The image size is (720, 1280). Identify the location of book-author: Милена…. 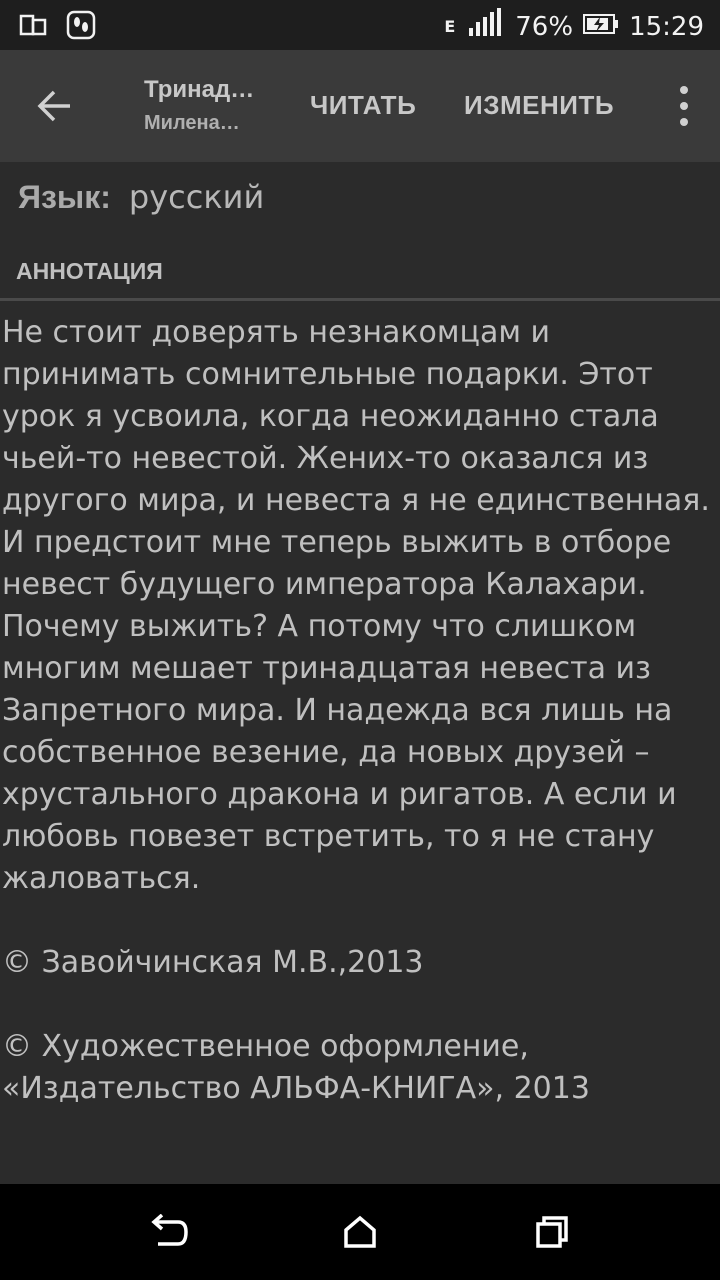
(192, 123).